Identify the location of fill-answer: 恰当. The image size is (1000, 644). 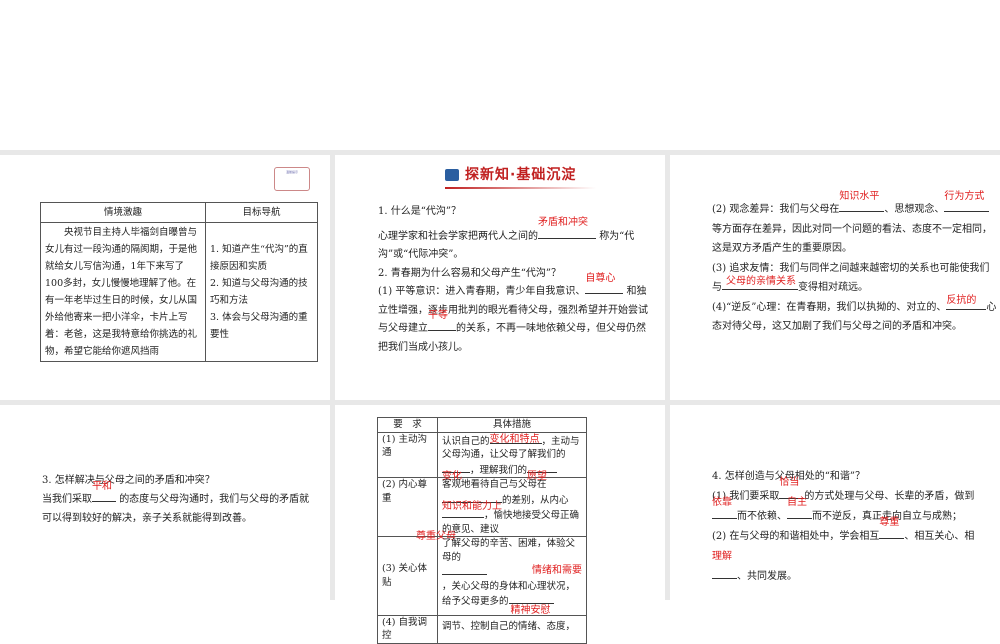
(789, 482).